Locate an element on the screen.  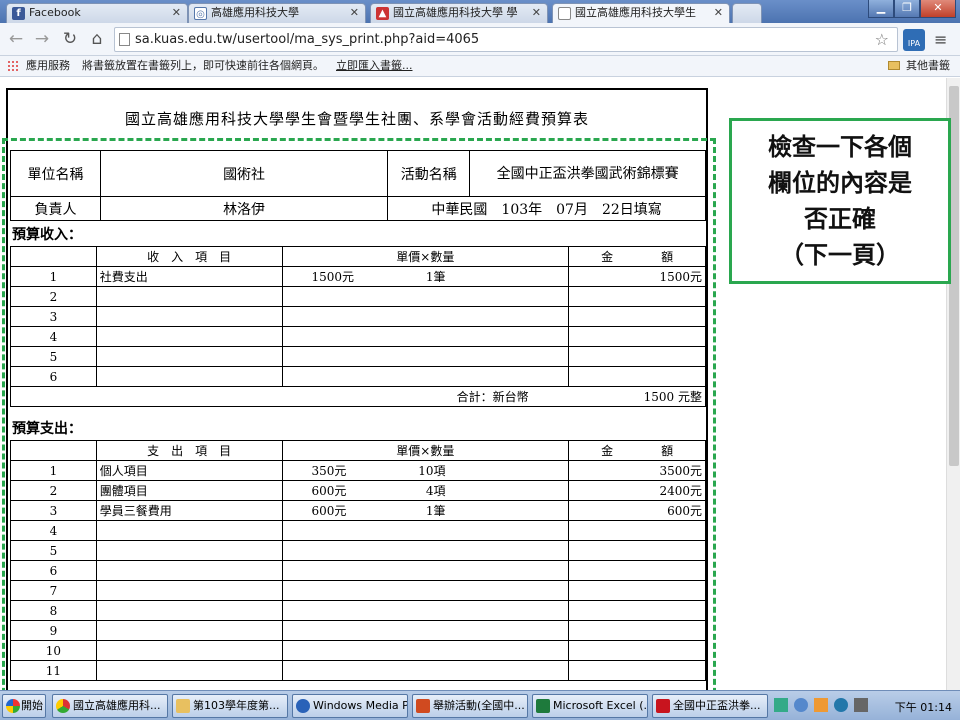
minimize-button: ▁ is located at coordinates (881, 9).